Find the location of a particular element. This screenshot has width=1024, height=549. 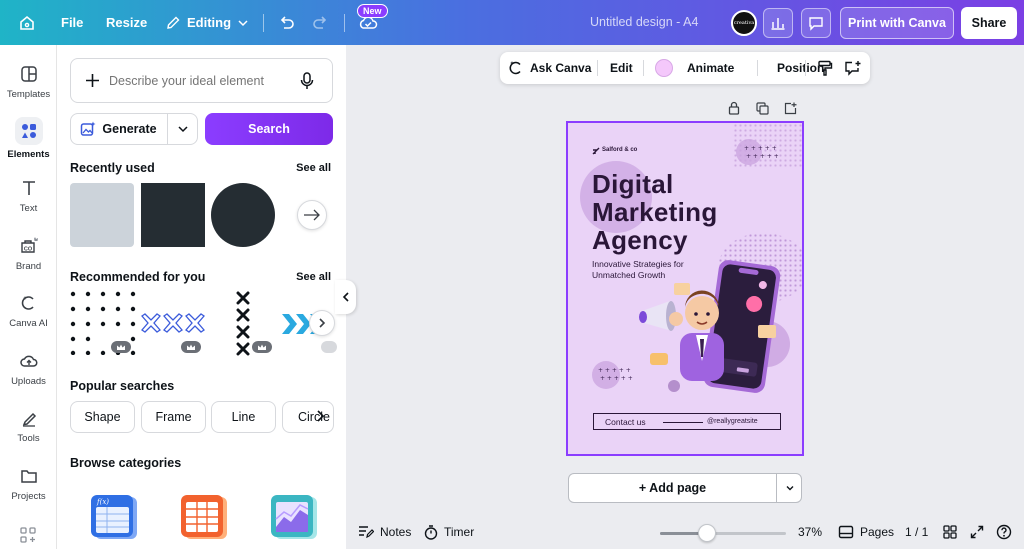

resize-menu: Resize is located at coordinates (126, 22).